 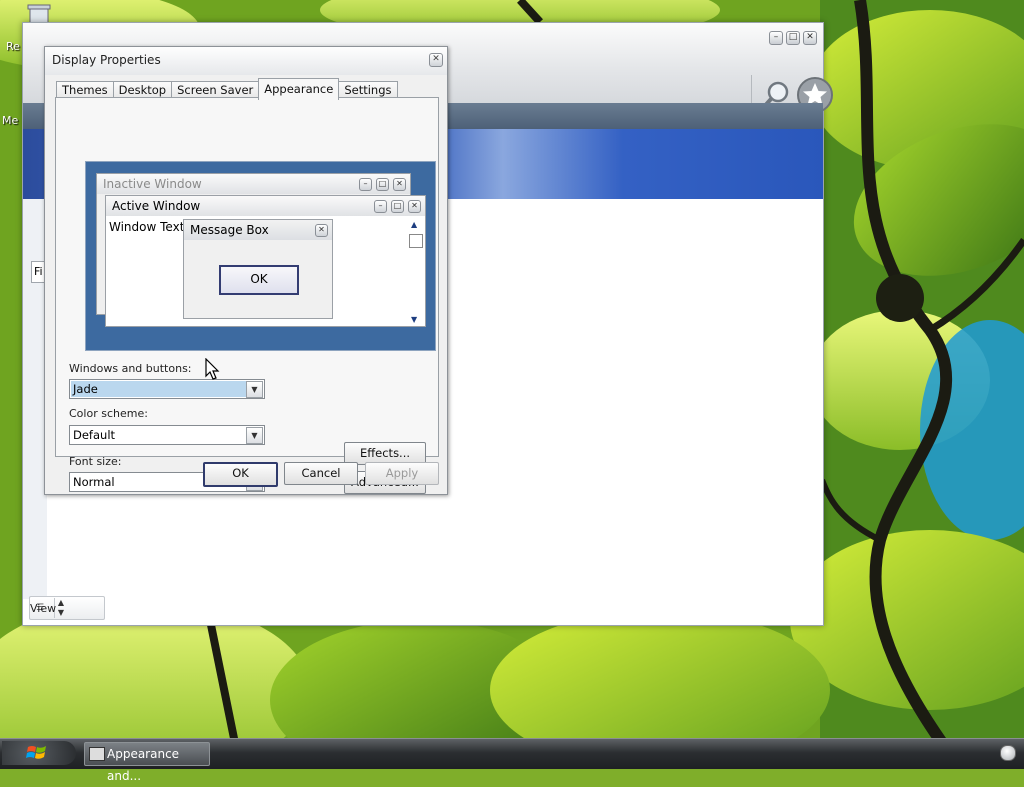 What do you see at coordinates (108, 413) in the screenshot?
I see `color-scheme-label: Color scheme:` at bounding box center [108, 413].